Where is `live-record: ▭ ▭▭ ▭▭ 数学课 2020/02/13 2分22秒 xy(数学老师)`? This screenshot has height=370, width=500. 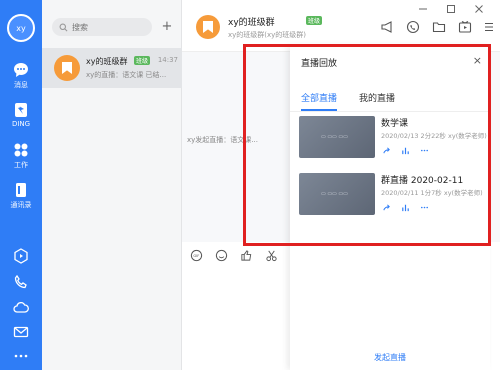 live-record: ▭ ▭▭ ▭▭ 数学课 2020/02/13 2分22秒 xy(数学老师) is located at coordinates (394, 138).